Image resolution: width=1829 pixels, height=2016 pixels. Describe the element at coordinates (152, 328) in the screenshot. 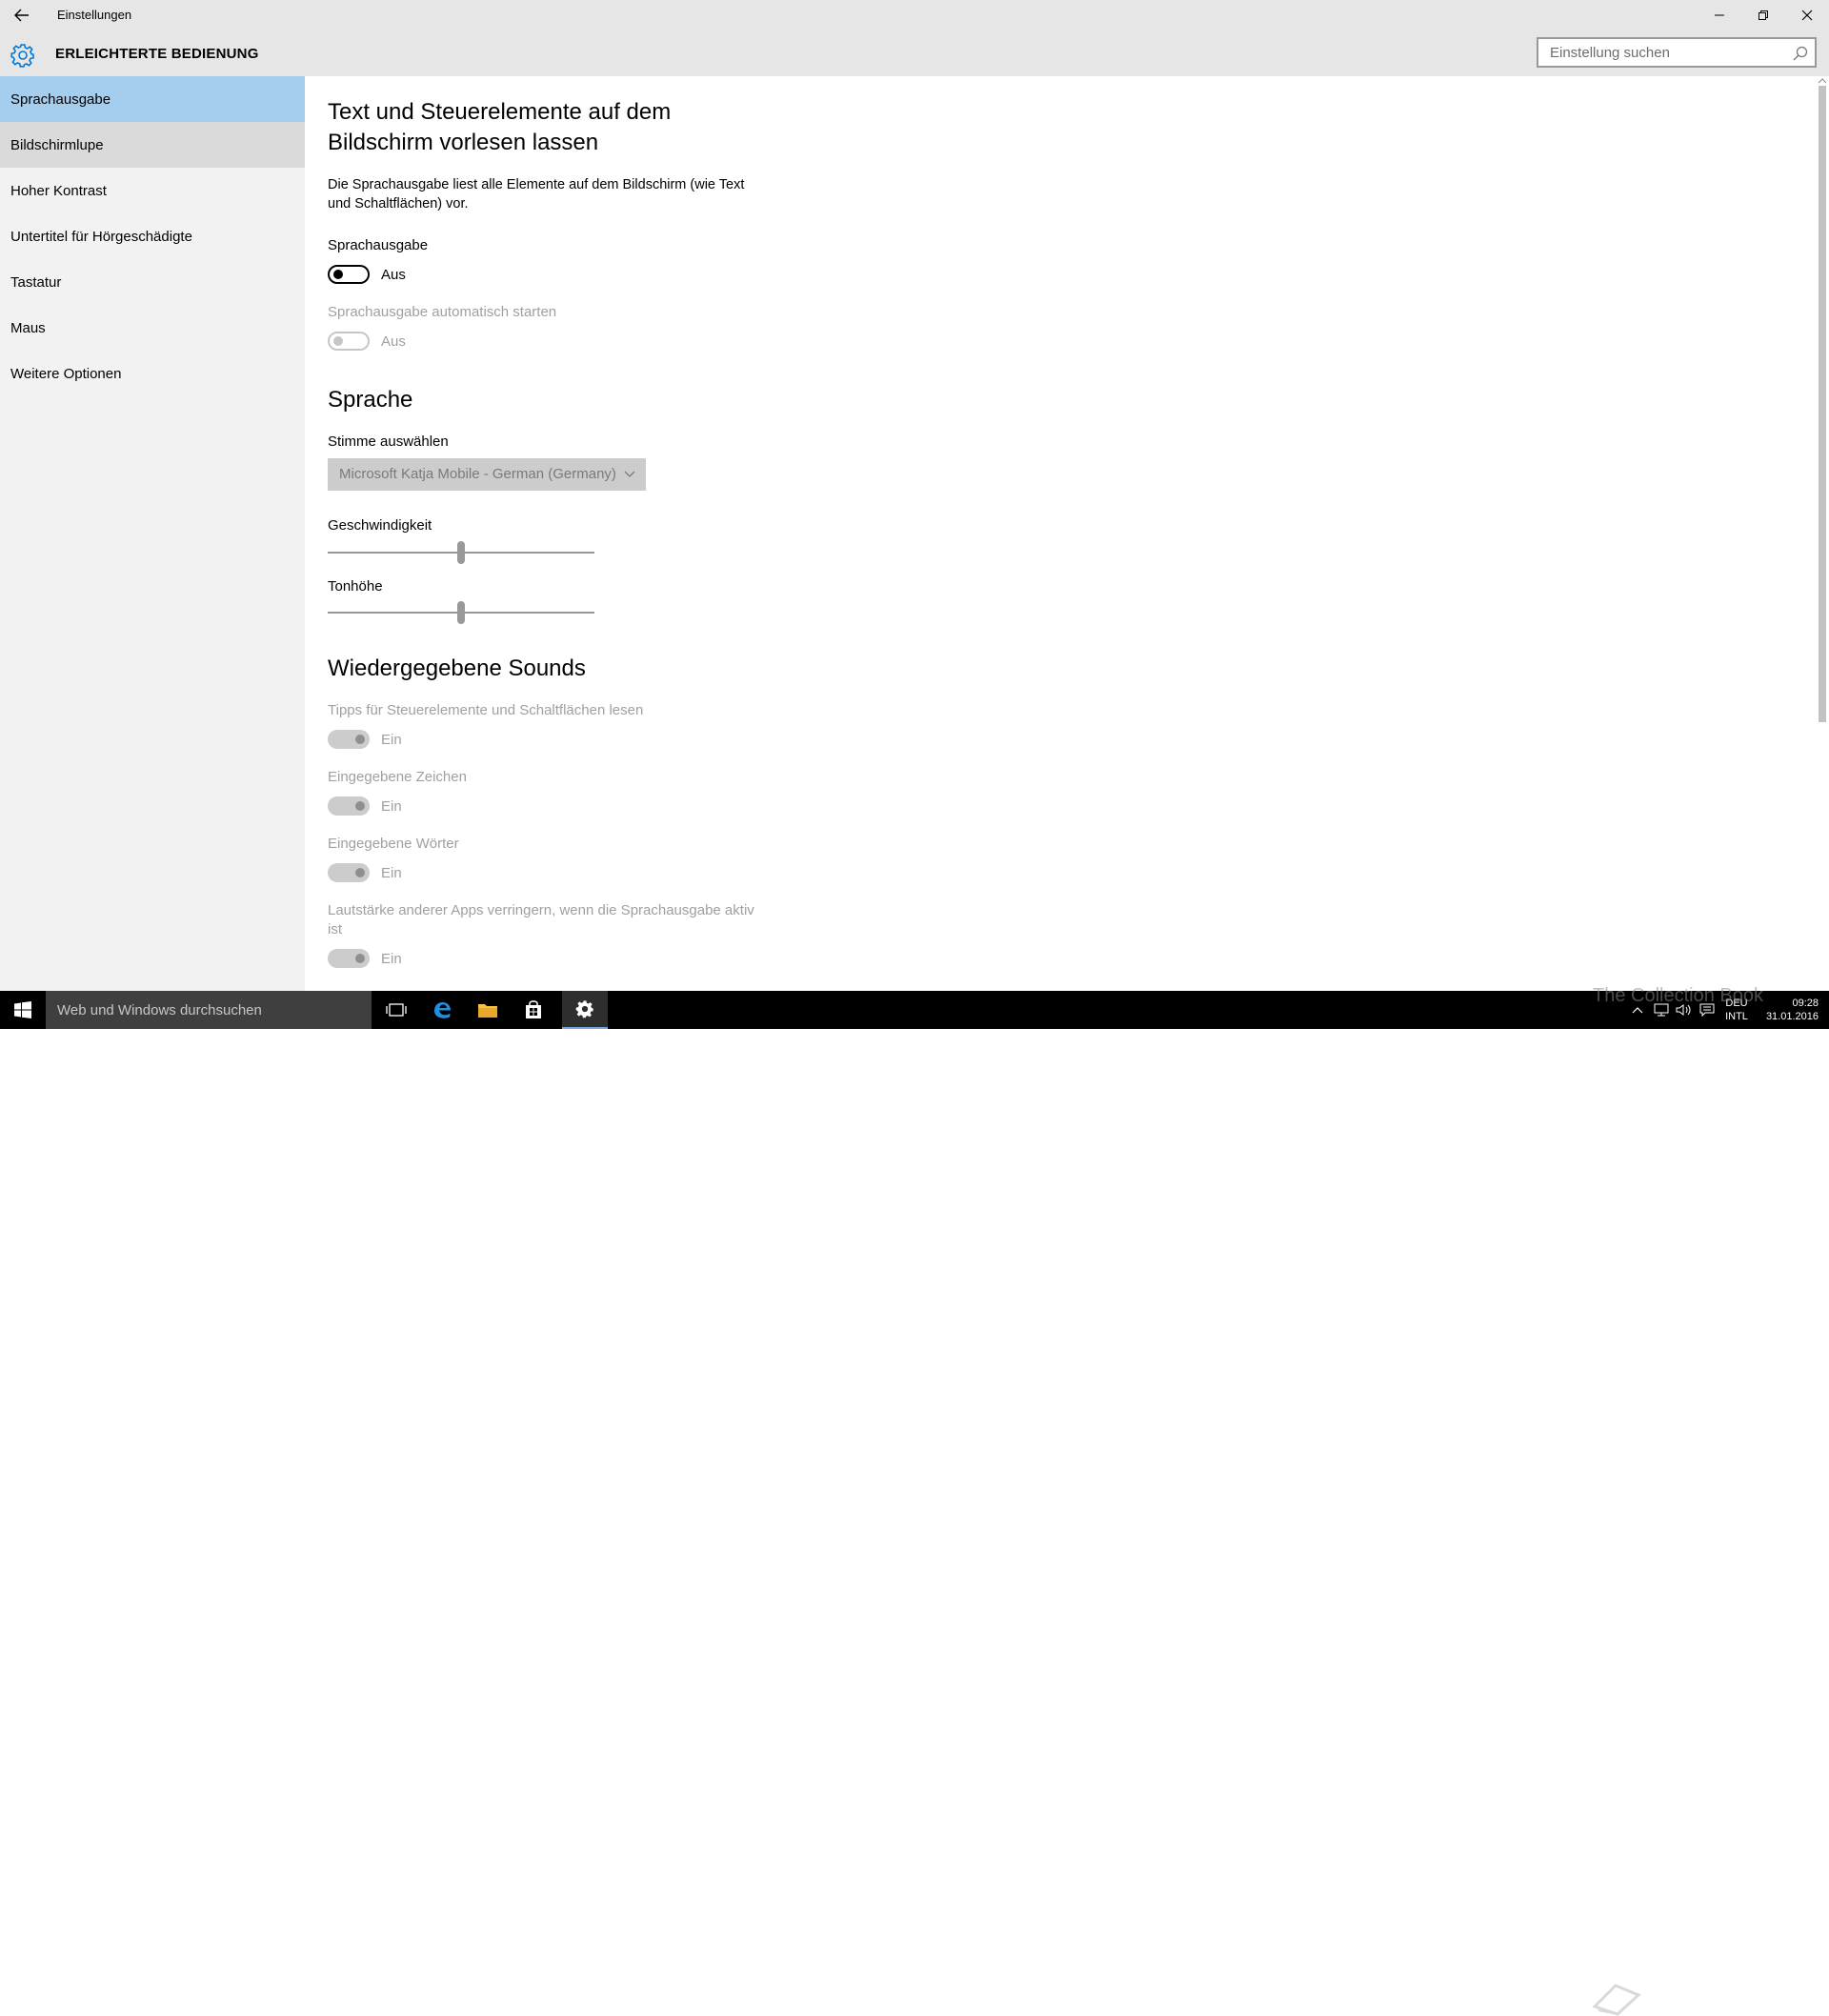

I see `sidebar-item-maus: Maus` at that location.